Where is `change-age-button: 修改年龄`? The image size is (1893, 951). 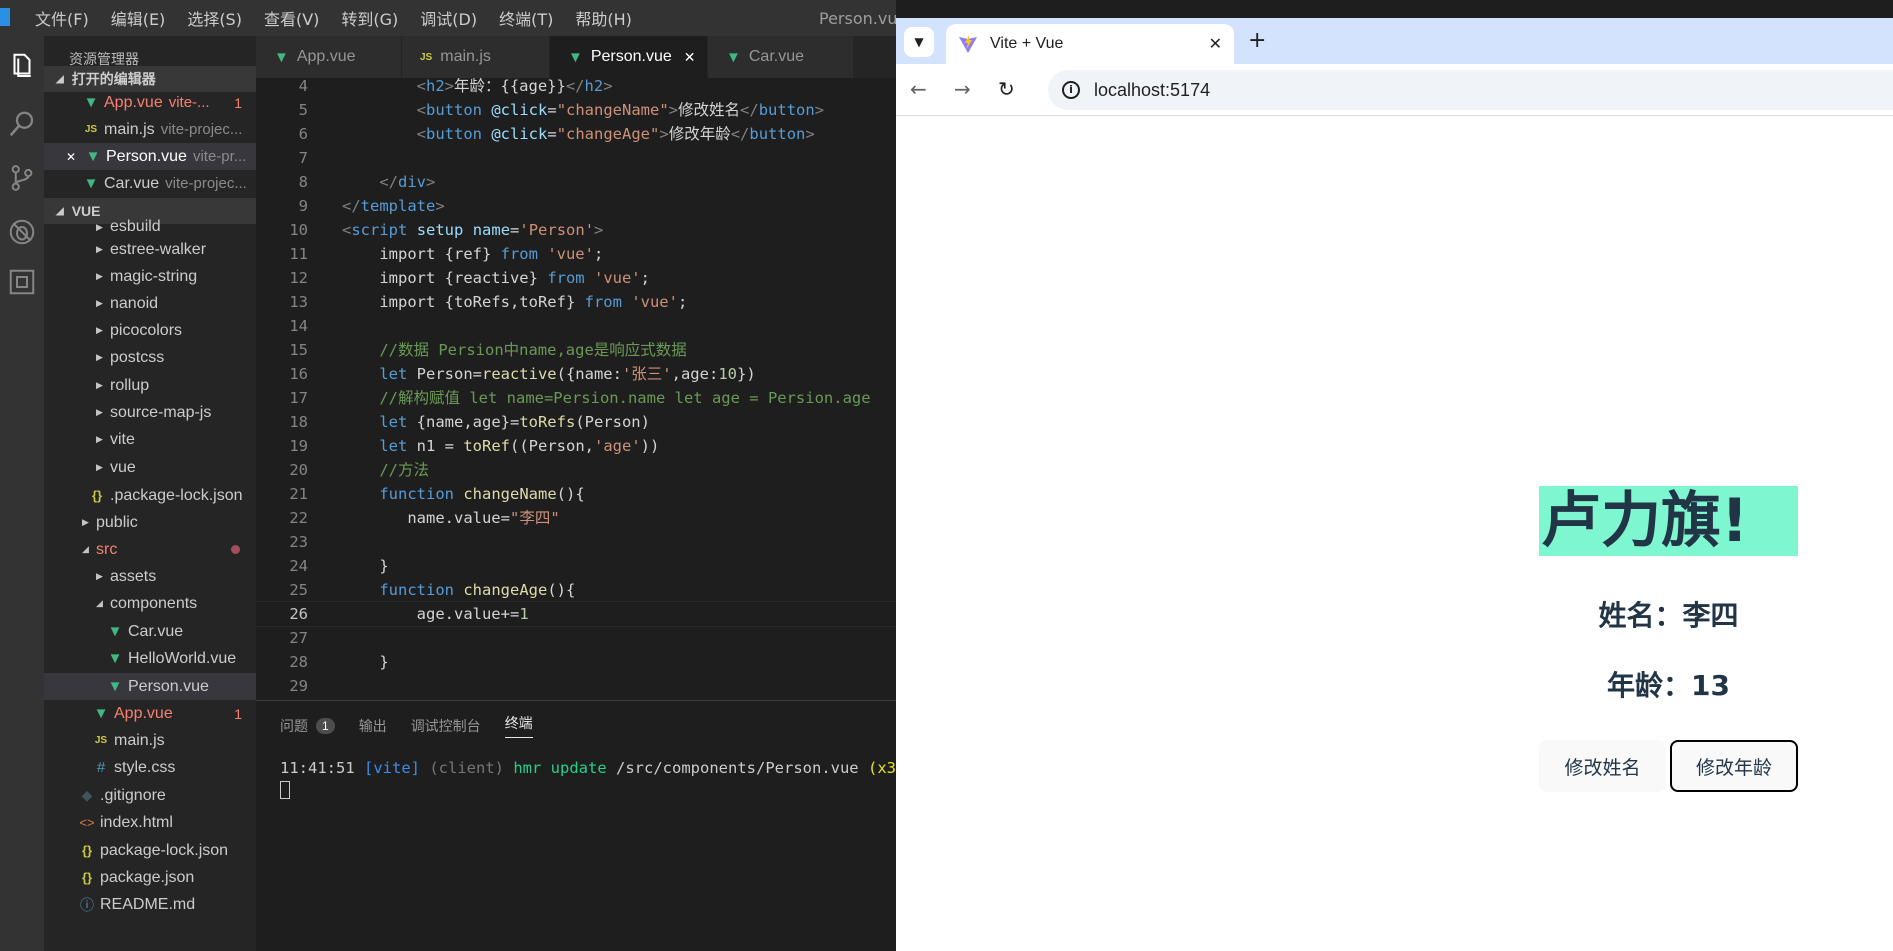
change-age-button: 修改年龄 is located at coordinates (1734, 766).